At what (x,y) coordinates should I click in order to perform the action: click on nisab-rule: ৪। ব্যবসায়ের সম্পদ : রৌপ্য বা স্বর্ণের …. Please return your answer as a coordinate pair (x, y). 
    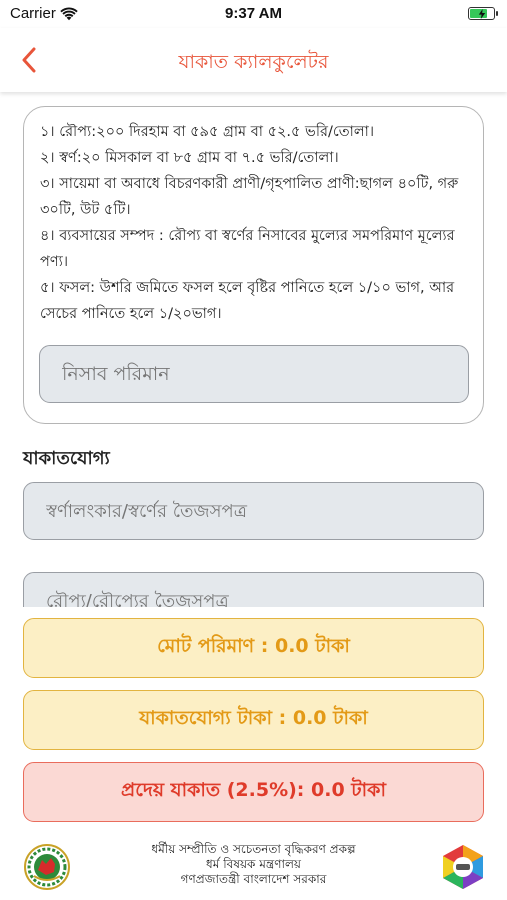
    Looking at the image, I should click on (247, 249).